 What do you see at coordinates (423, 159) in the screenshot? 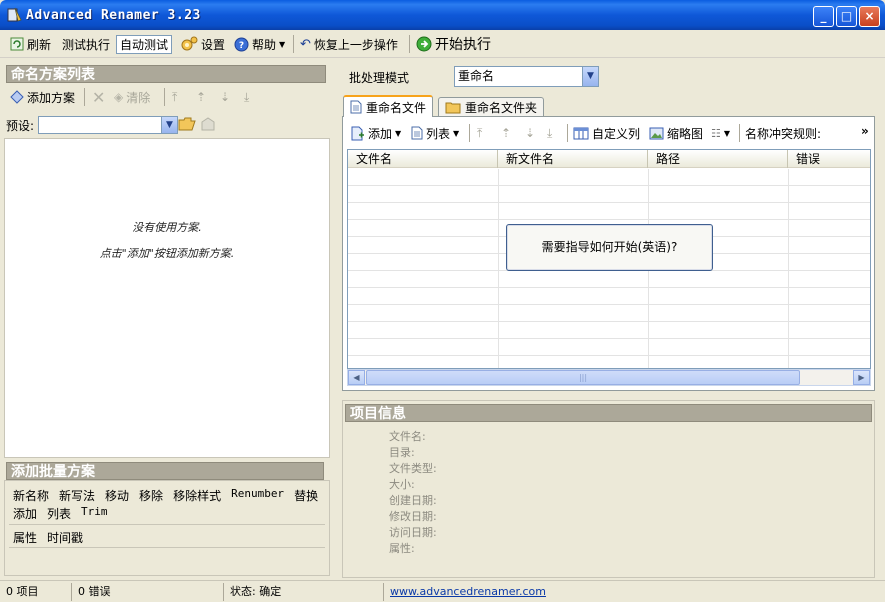
I see `column-header-filename: 文件名` at bounding box center [423, 159].